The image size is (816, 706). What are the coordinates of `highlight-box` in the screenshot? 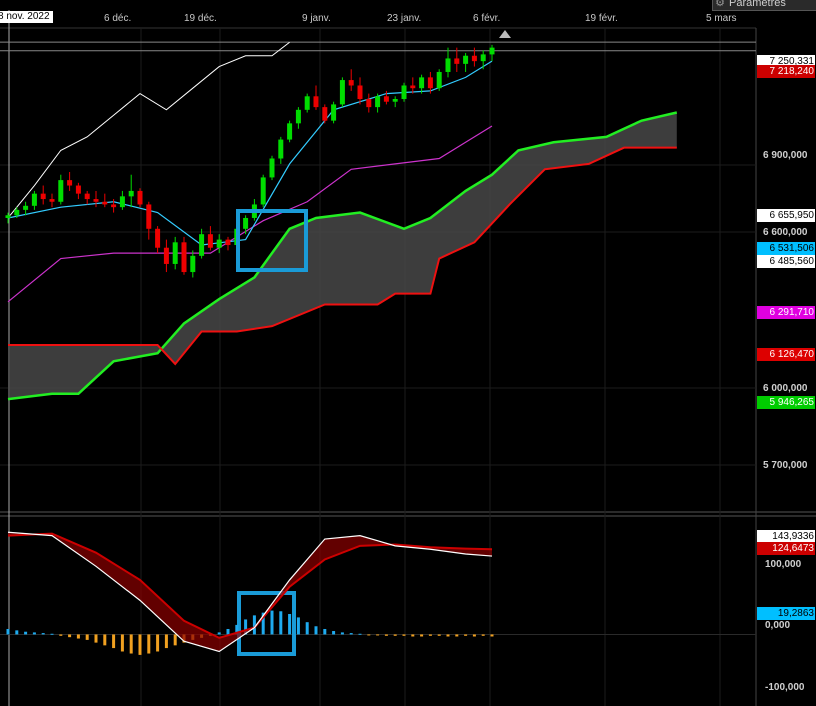 It's located at (266, 623).